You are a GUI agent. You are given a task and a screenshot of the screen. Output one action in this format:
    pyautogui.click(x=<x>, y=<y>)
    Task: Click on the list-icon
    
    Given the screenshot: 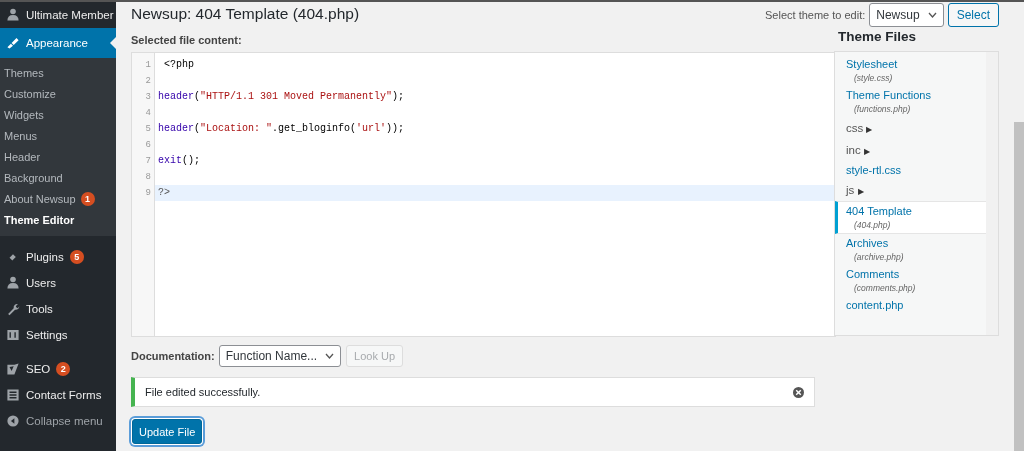 What is the action you would take?
    pyautogui.click(x=13, y=395)
    